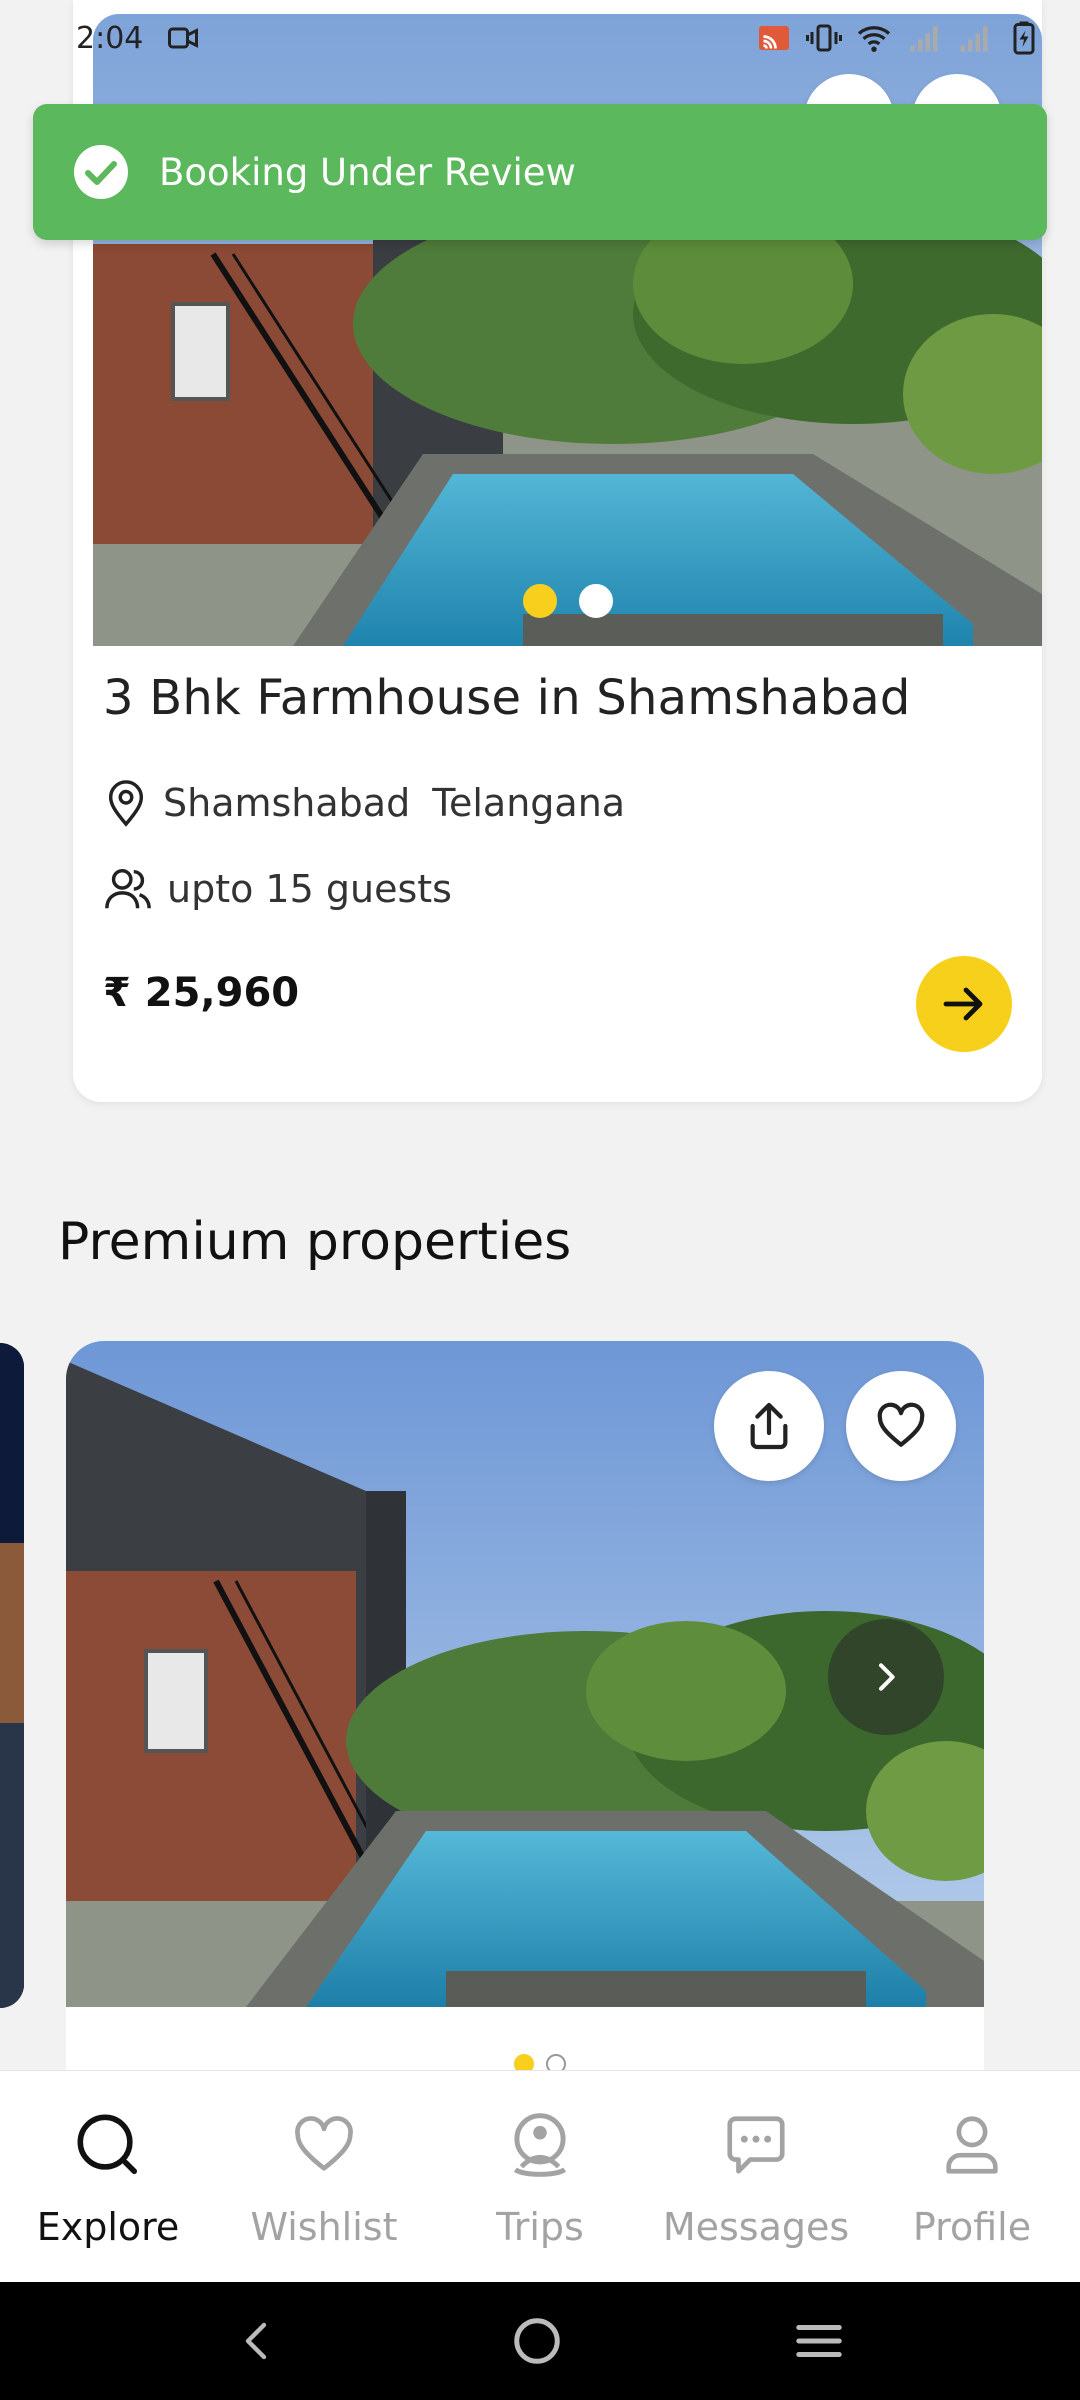 Image resolution: width=1080 pixels, height=2400 pixels. What do you see at coordinates (874, 39) in the screenshot?
I see `wifi-icon` at bounding box center [874, 39].